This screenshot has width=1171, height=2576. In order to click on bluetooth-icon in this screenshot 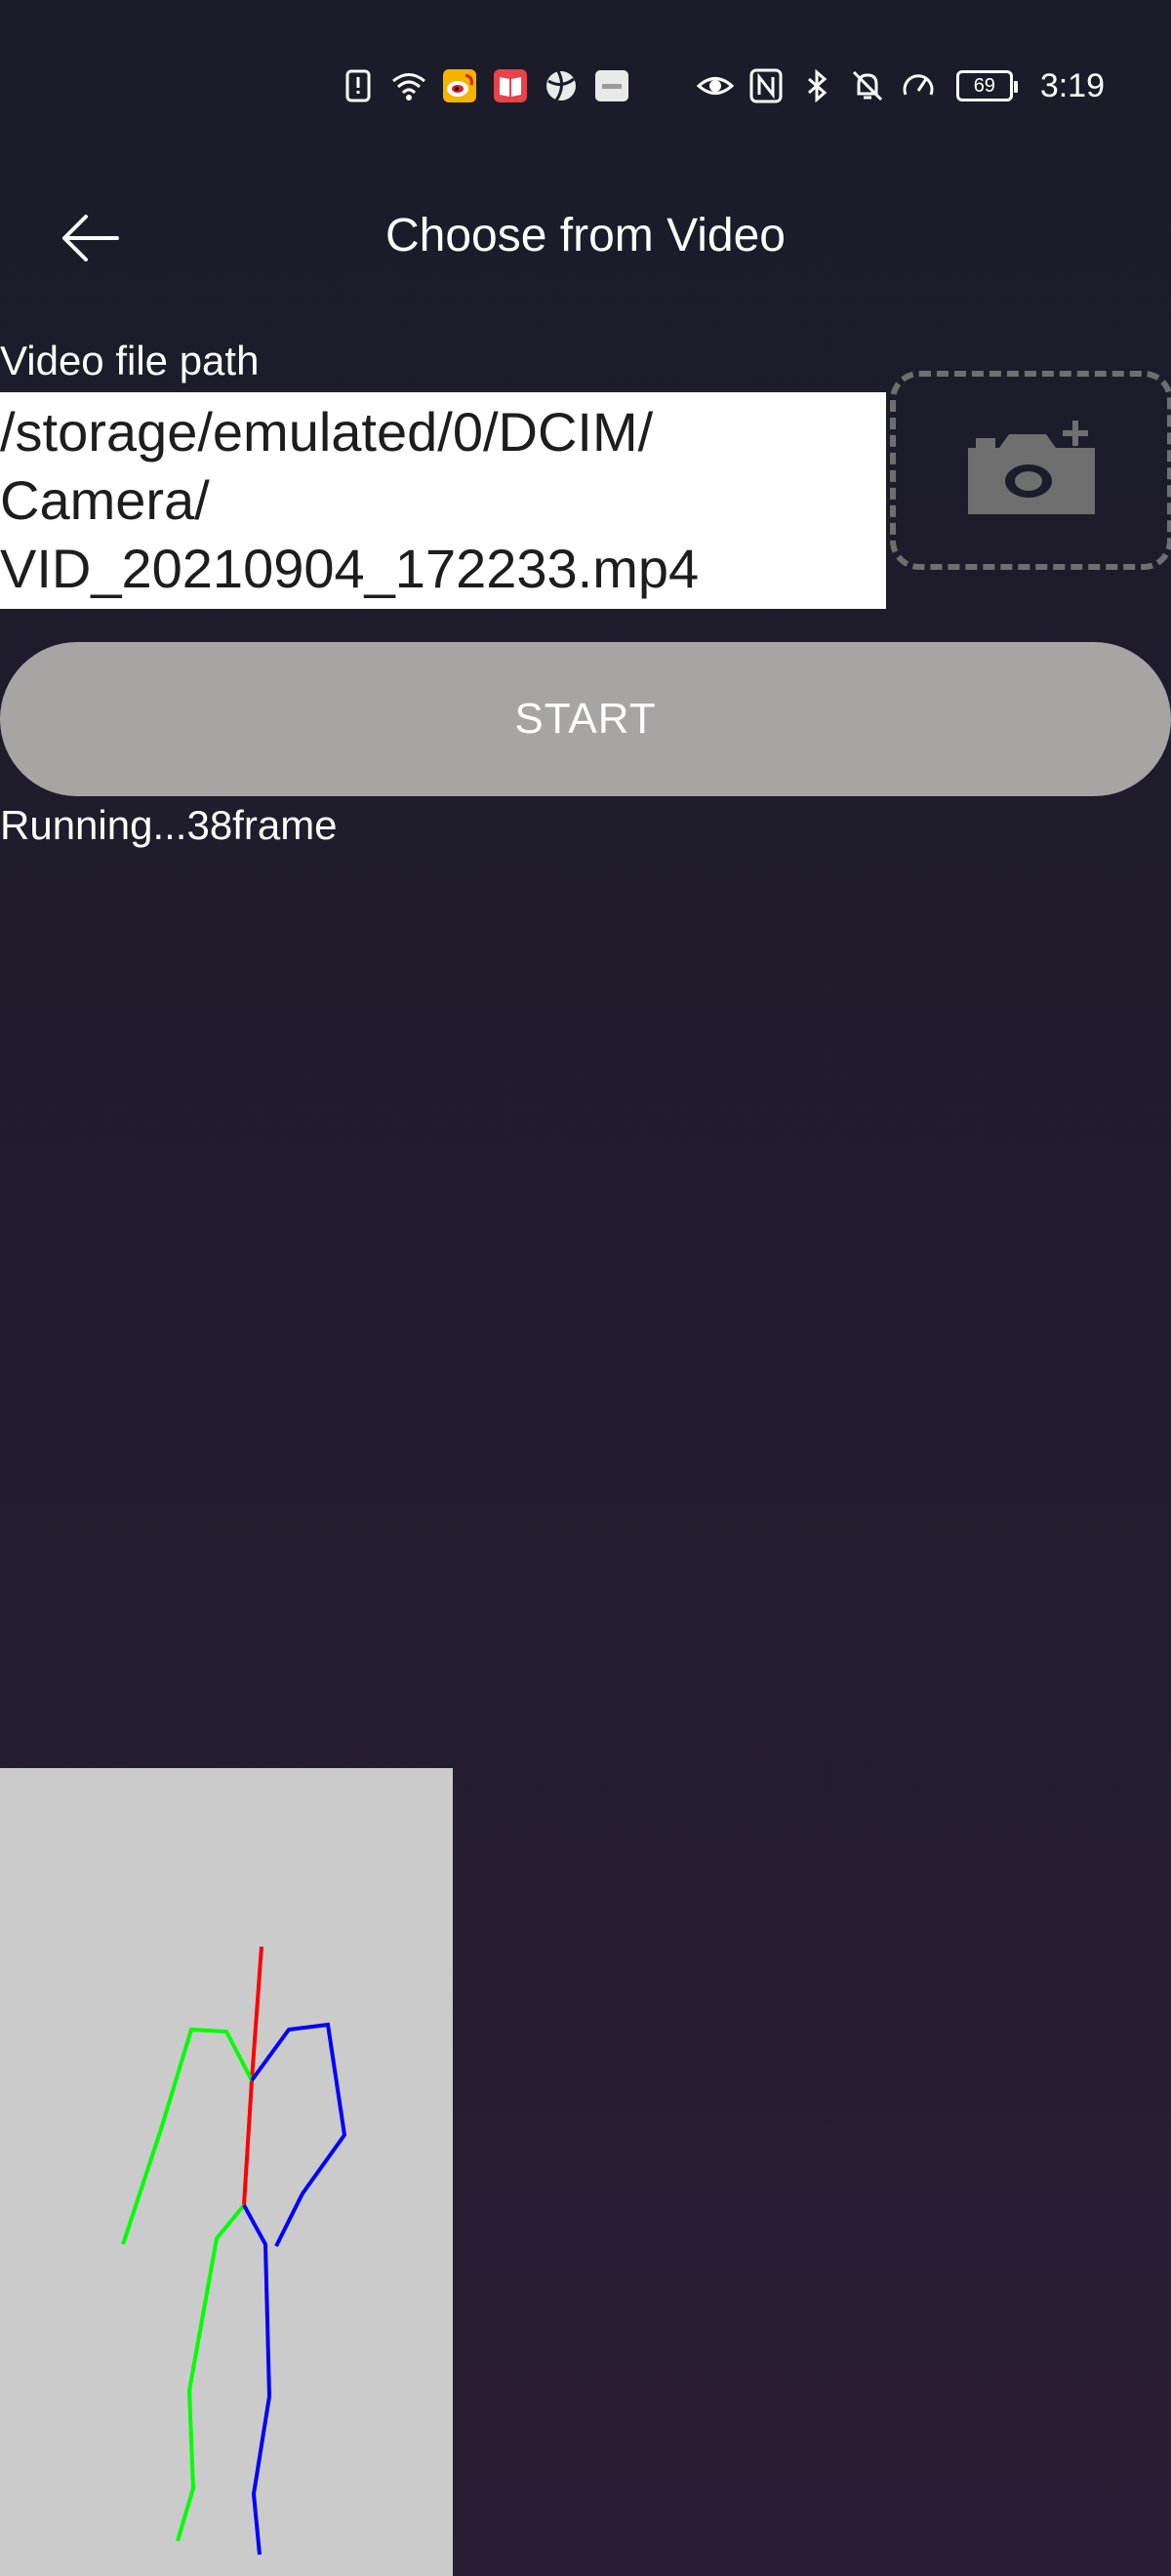, I will do `click(816, 85)`.